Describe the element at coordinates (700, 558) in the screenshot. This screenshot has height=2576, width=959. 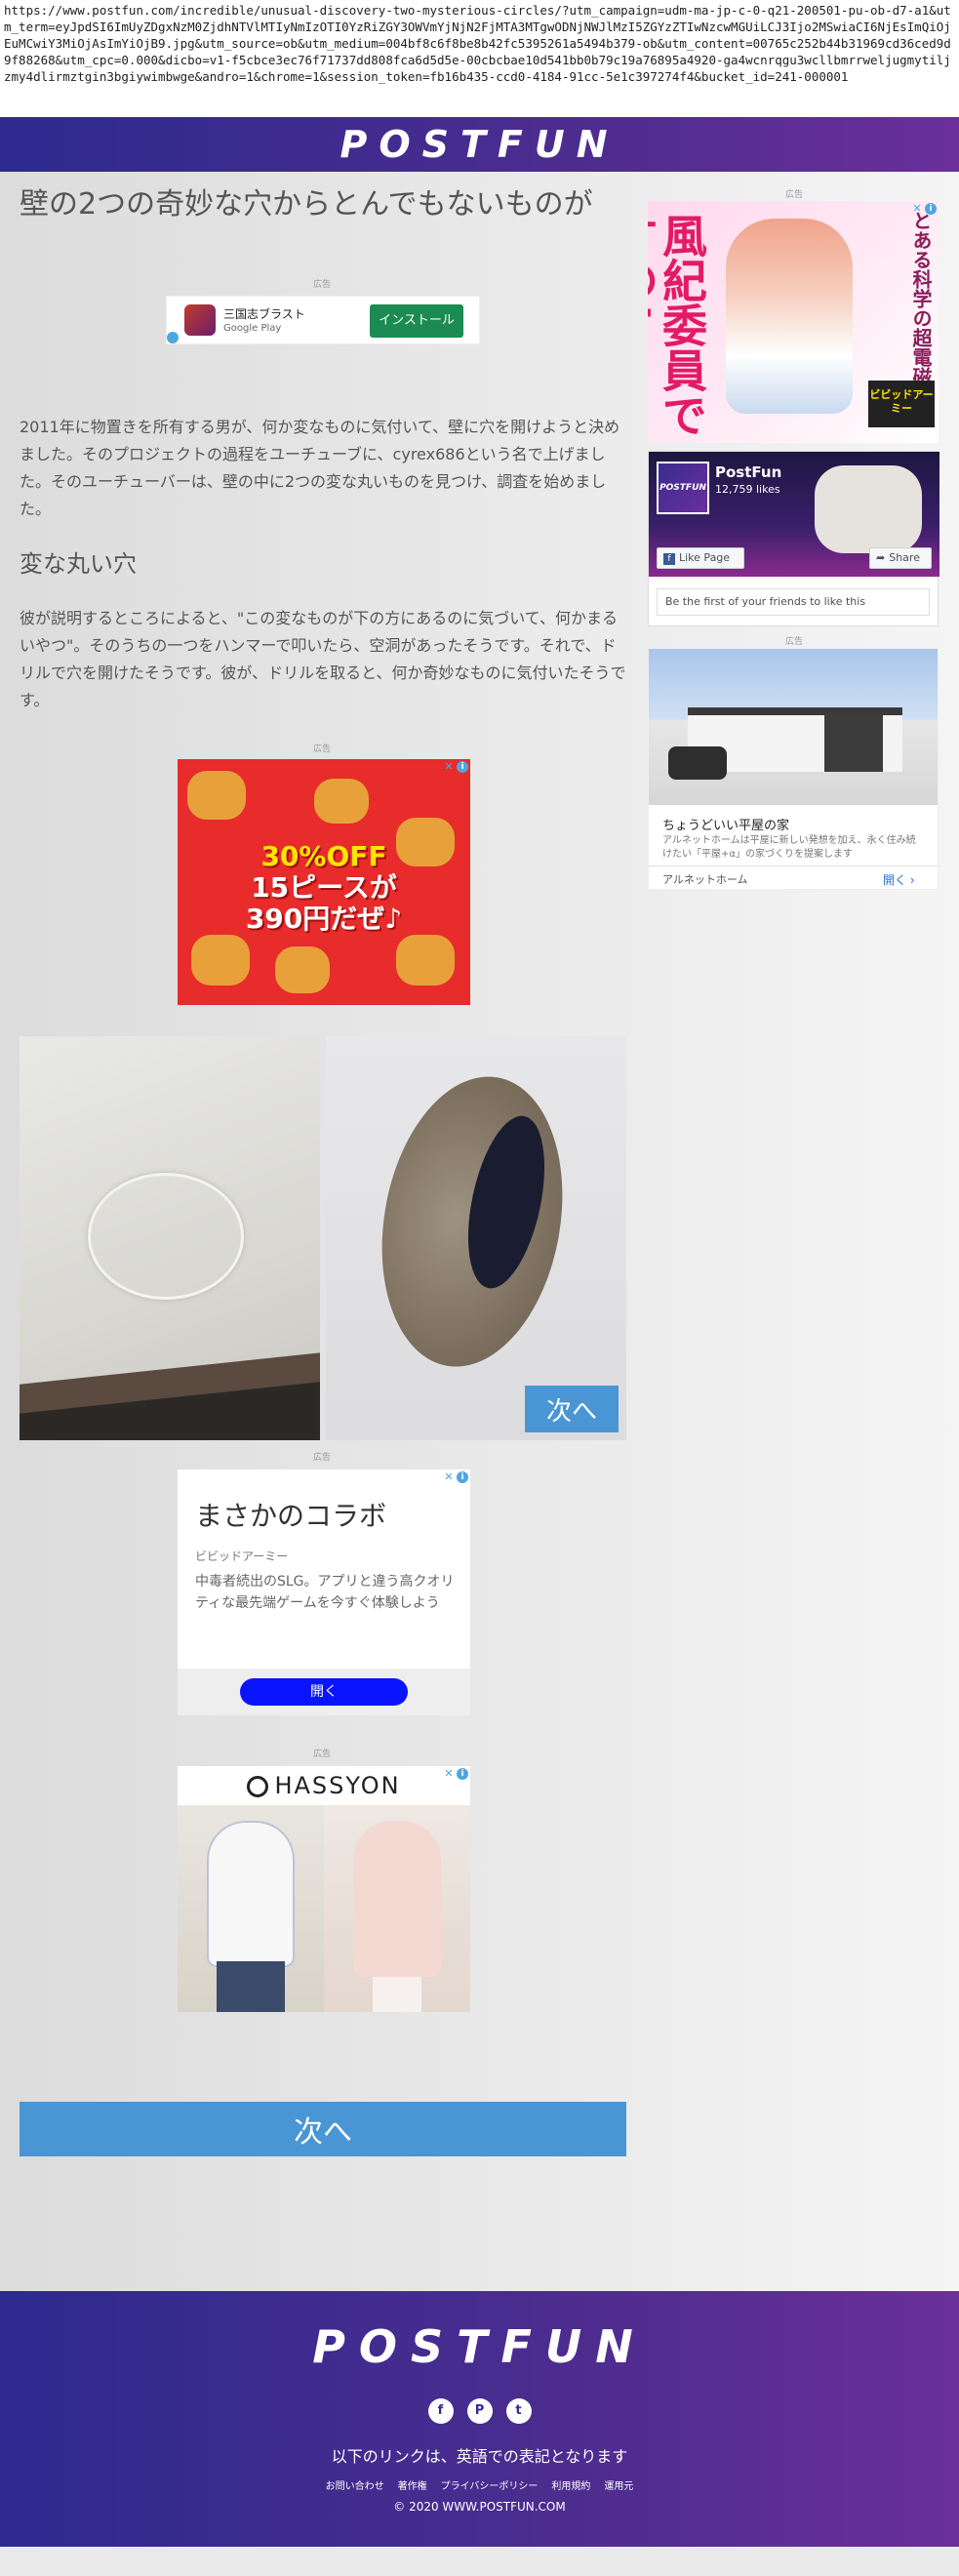
I see `like-page-button: f Like Page` at that location.